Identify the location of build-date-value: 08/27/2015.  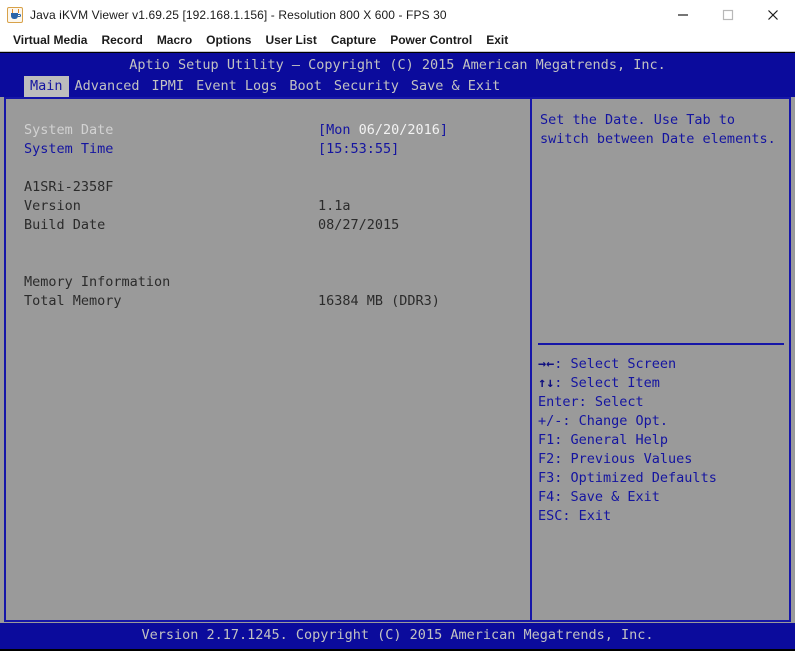
(359, 225).